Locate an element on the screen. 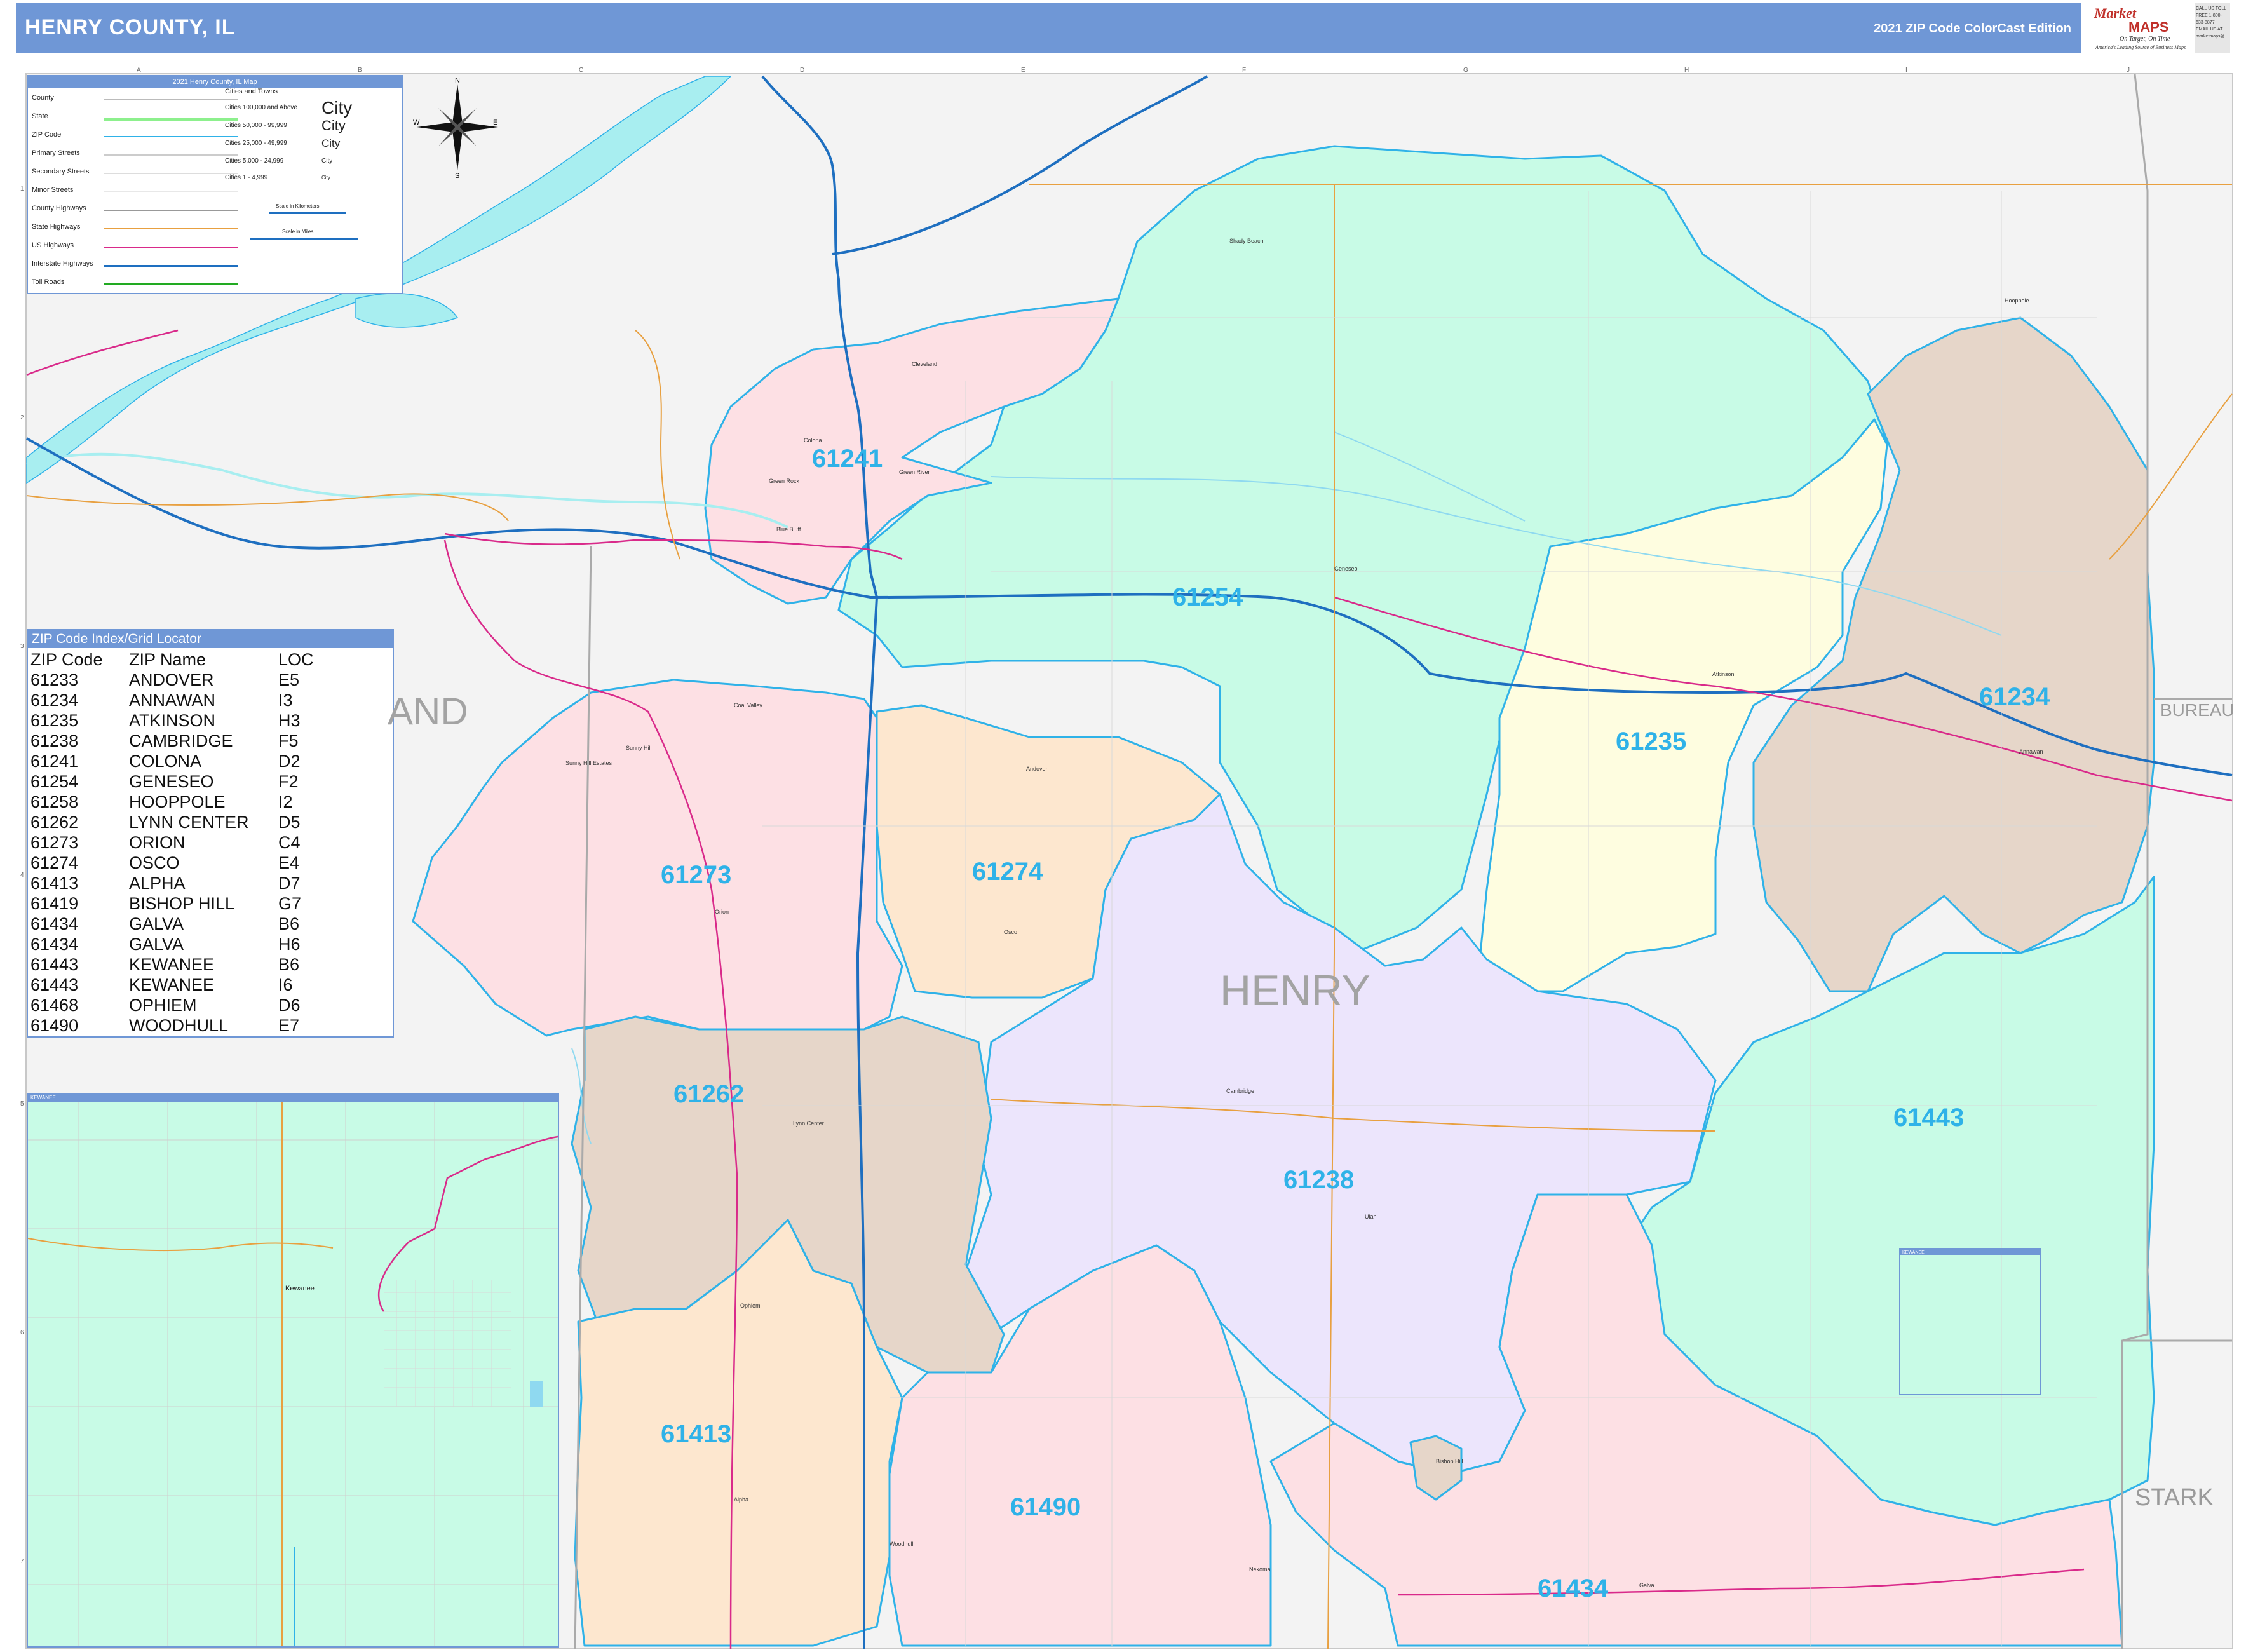 This screenshot has height=1652, width=2246. zip-col-code: ZIP Code is located at coordinates (66, 659).